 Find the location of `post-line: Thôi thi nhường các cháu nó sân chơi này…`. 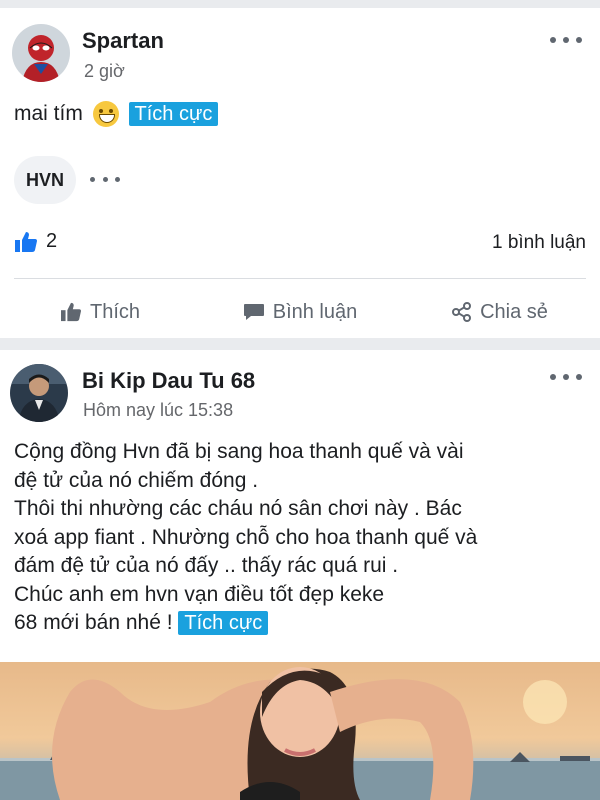

post-line: Thôi thi nhường các cháu nó sân chơi này… is located at coordinates (238, 508).